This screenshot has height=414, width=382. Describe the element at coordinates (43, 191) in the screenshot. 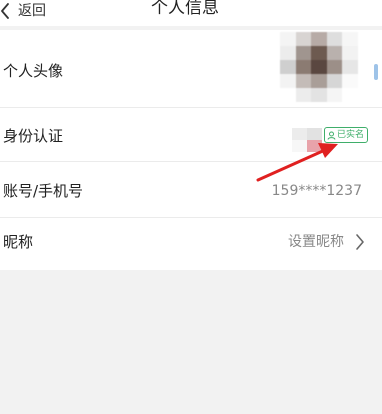

I see `account-row-label: 账号/手机号` at that location.